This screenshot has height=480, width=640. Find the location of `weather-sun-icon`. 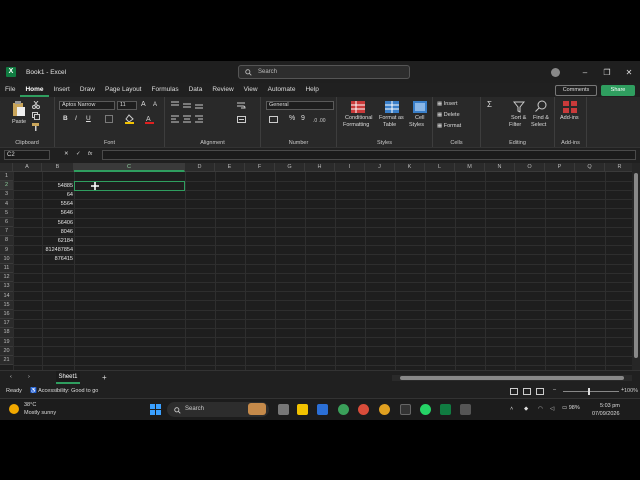

weather-sun-icon is located at coordinates (14, 409).